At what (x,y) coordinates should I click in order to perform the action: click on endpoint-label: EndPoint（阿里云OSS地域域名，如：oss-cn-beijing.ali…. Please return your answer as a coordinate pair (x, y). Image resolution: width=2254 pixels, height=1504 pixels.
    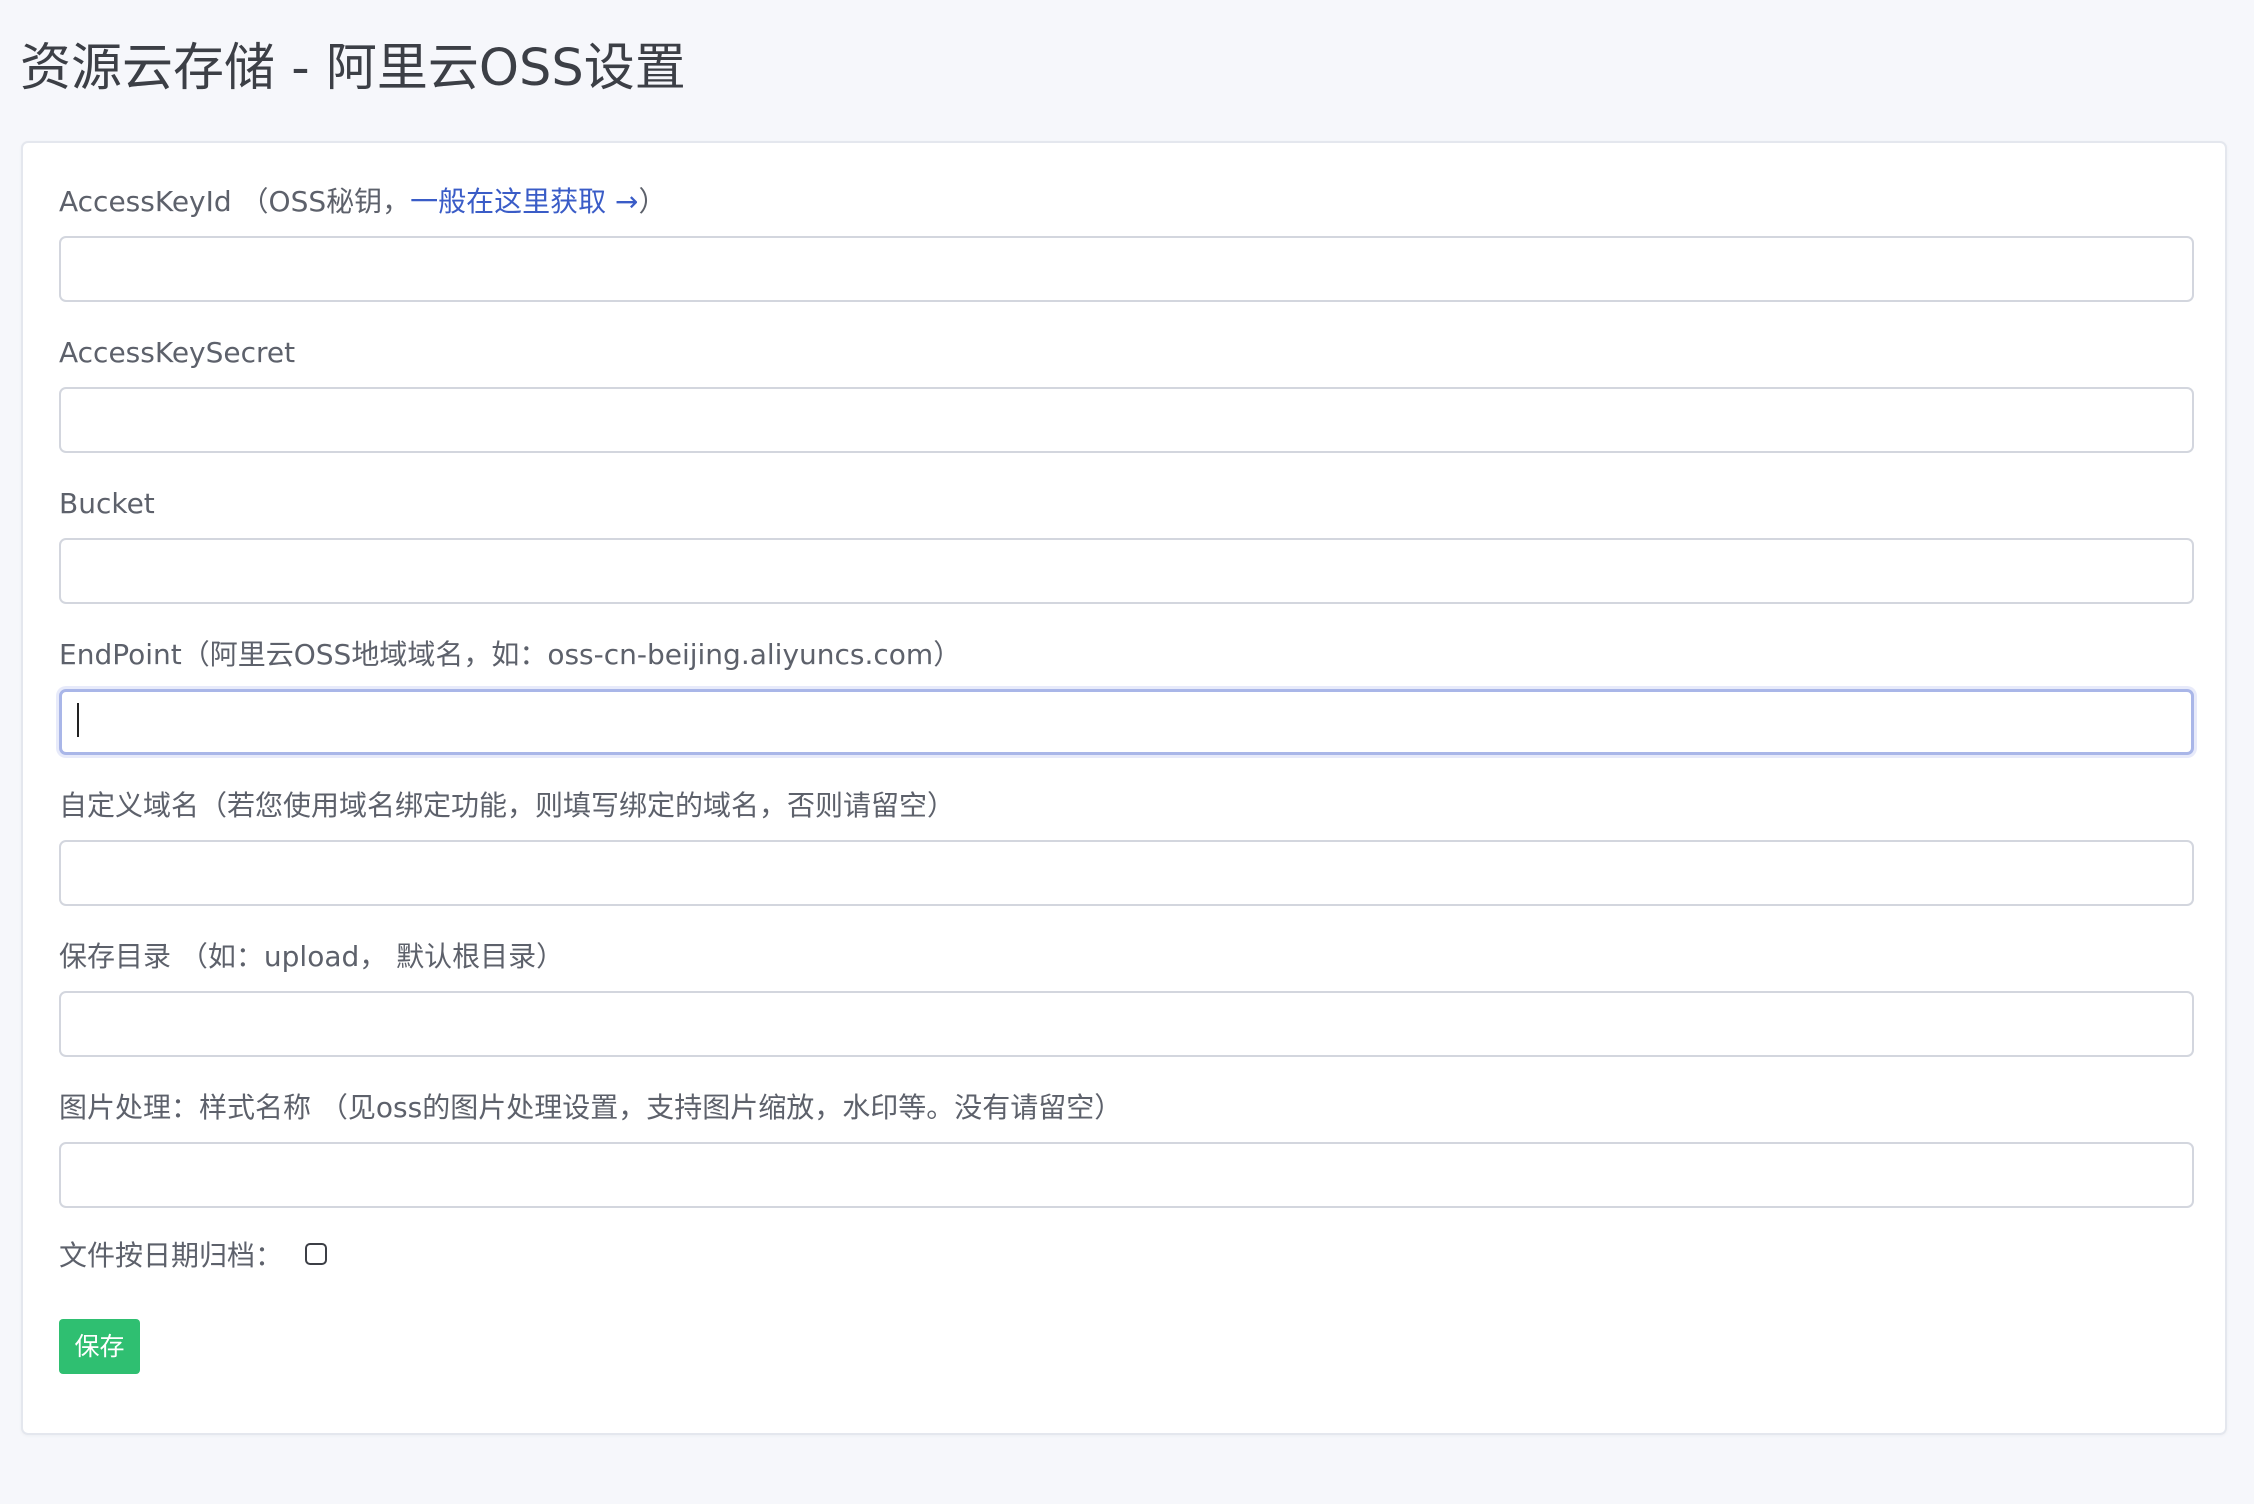
    Looking at the image, I should click on (510, 654).